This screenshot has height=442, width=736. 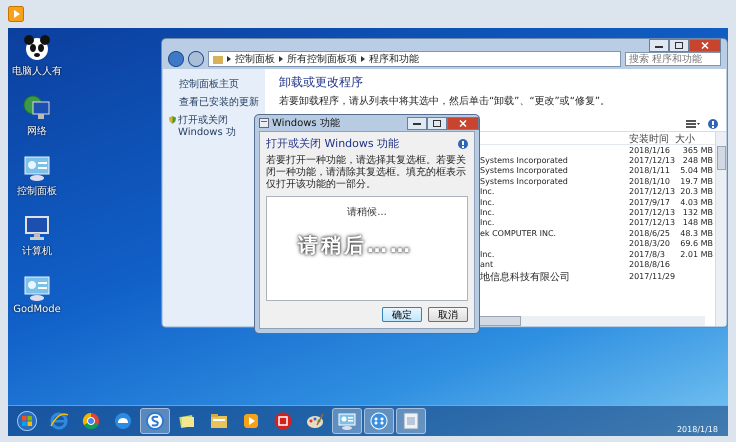 I want to click on address-bar: 控制面板 所有控制面板项 程序和功能, so click(x=414, y=59).